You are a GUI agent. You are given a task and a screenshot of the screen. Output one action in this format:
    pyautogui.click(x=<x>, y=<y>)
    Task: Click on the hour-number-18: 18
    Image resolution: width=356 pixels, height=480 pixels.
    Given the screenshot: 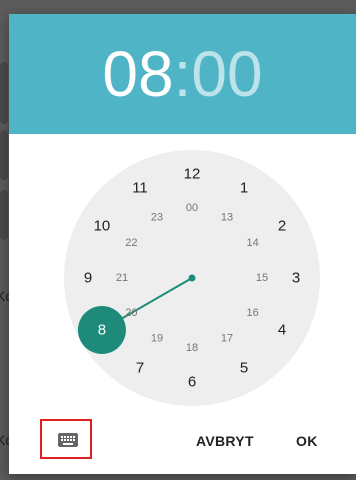 What is the action you would take?
    pyautogui.click(x=192, y=348)
    